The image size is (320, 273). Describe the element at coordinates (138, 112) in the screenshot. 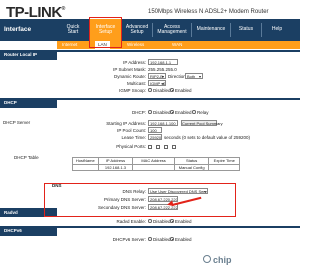

I see `dhcp-label: DHCP:` at that location.